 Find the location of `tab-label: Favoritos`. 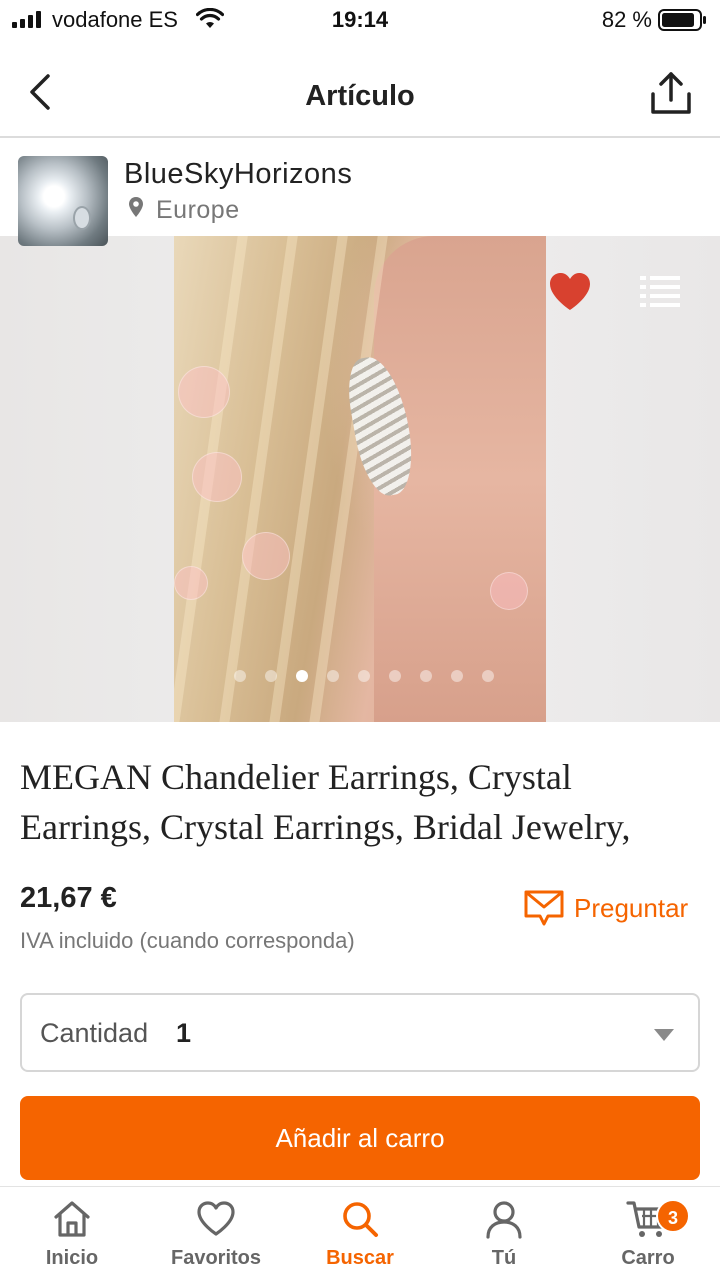

tab-label: Favoritos is located at coordinates (216, 1258).